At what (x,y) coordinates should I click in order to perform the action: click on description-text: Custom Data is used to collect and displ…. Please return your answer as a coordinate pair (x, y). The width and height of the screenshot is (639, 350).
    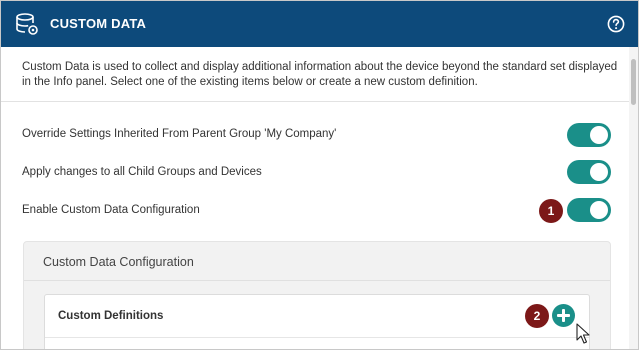
    Looking at the image, I should click on (320, 74).